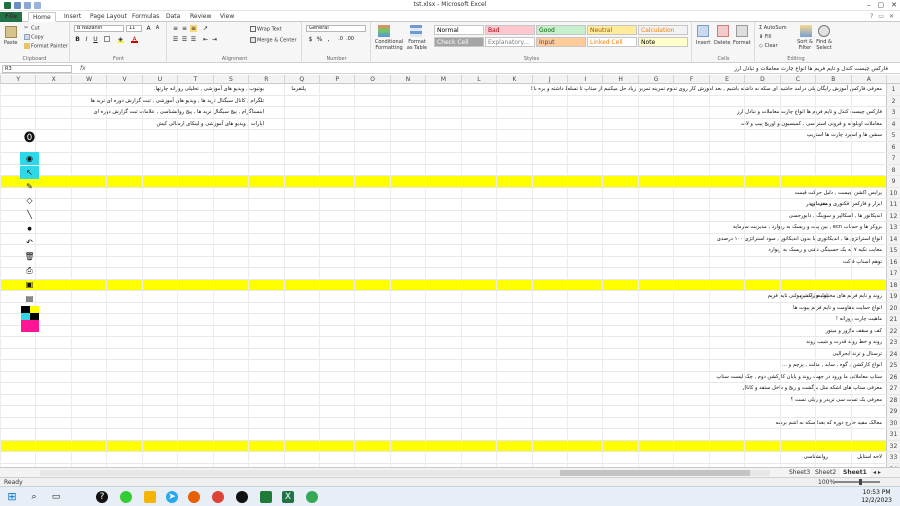 Image resolution: width=900 pixels, height=506 pixels. What do you see at coordinates (11, 17) in the screenshot?
I see `tab-file: File` at bounding box center [11, 17].